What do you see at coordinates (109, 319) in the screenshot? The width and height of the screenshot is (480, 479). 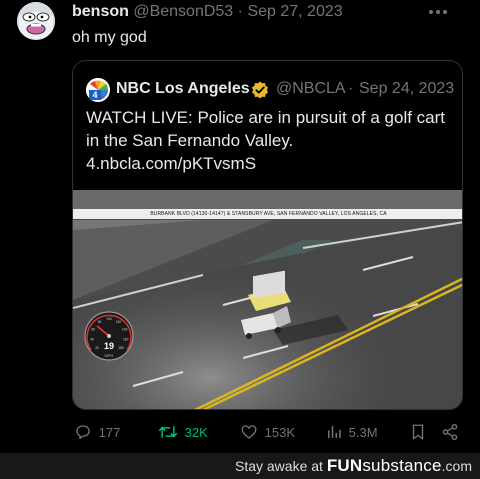 I see `gauge-tick-label: 100` at bounding box center [109, 319].